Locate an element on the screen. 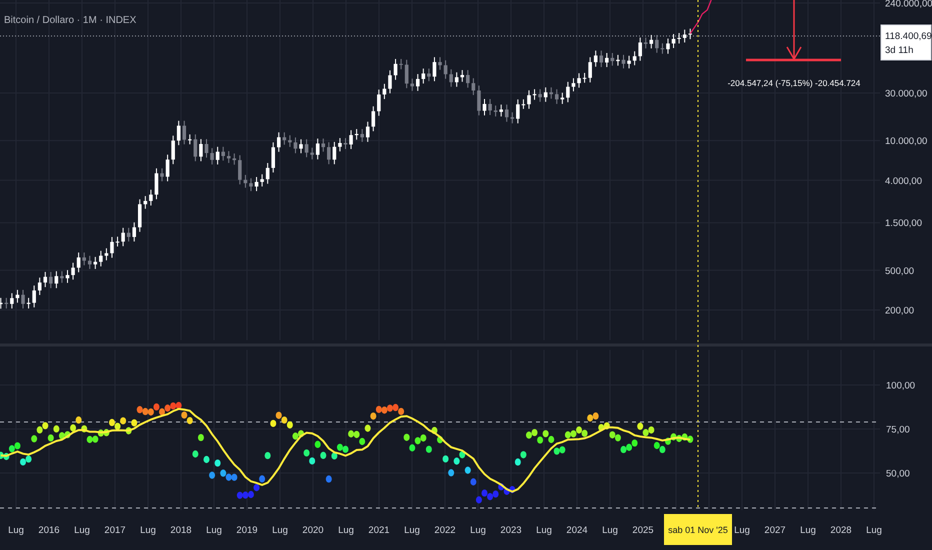  time-axis-label: 2020 is located at coordinates (313, 530).